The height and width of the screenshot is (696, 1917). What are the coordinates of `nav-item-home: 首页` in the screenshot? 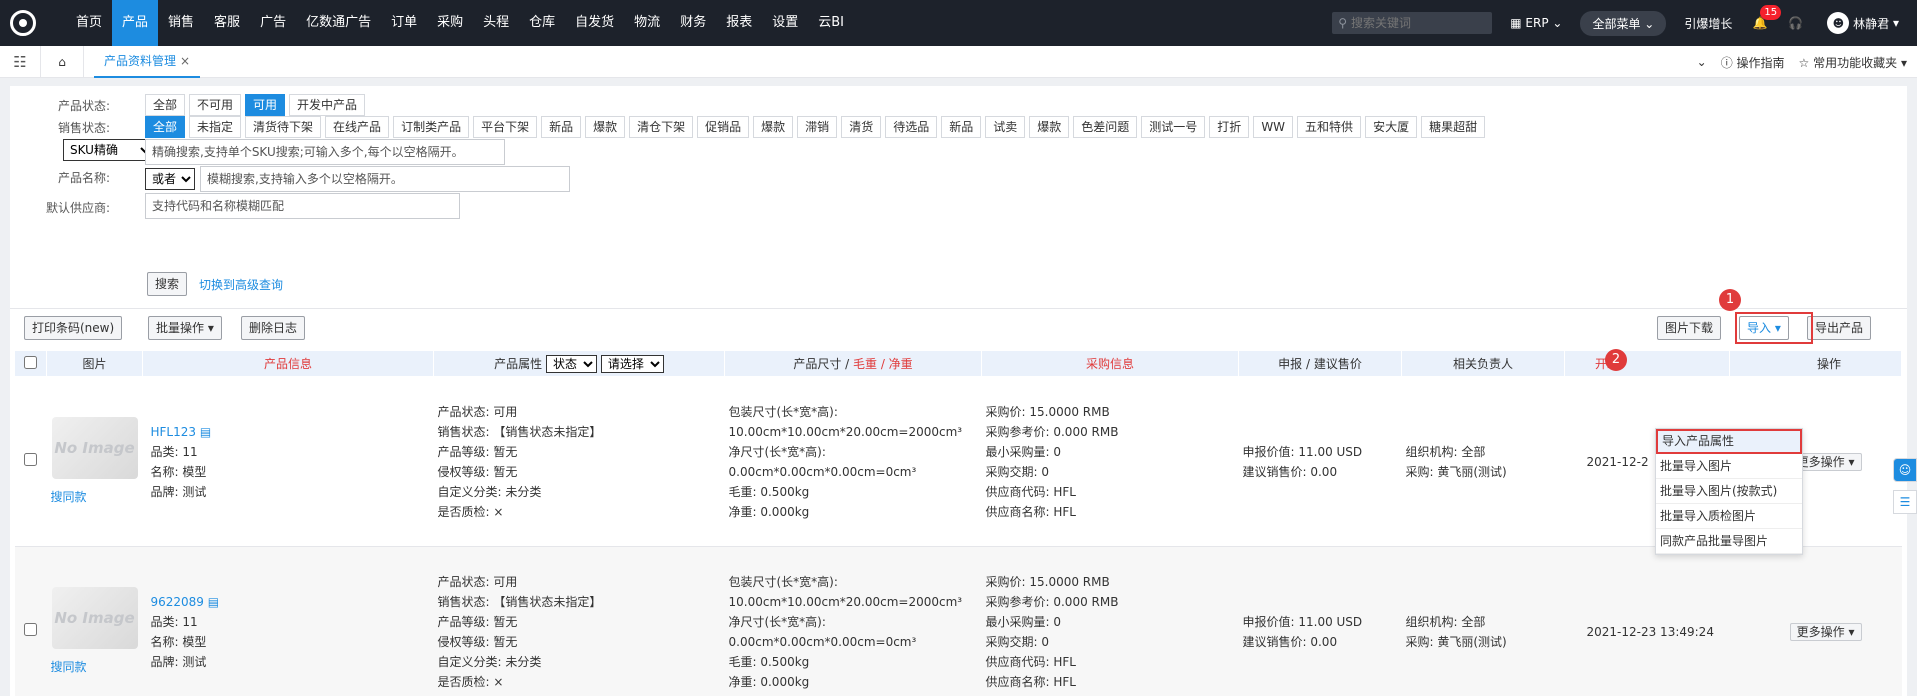 It's located at (89, 23).